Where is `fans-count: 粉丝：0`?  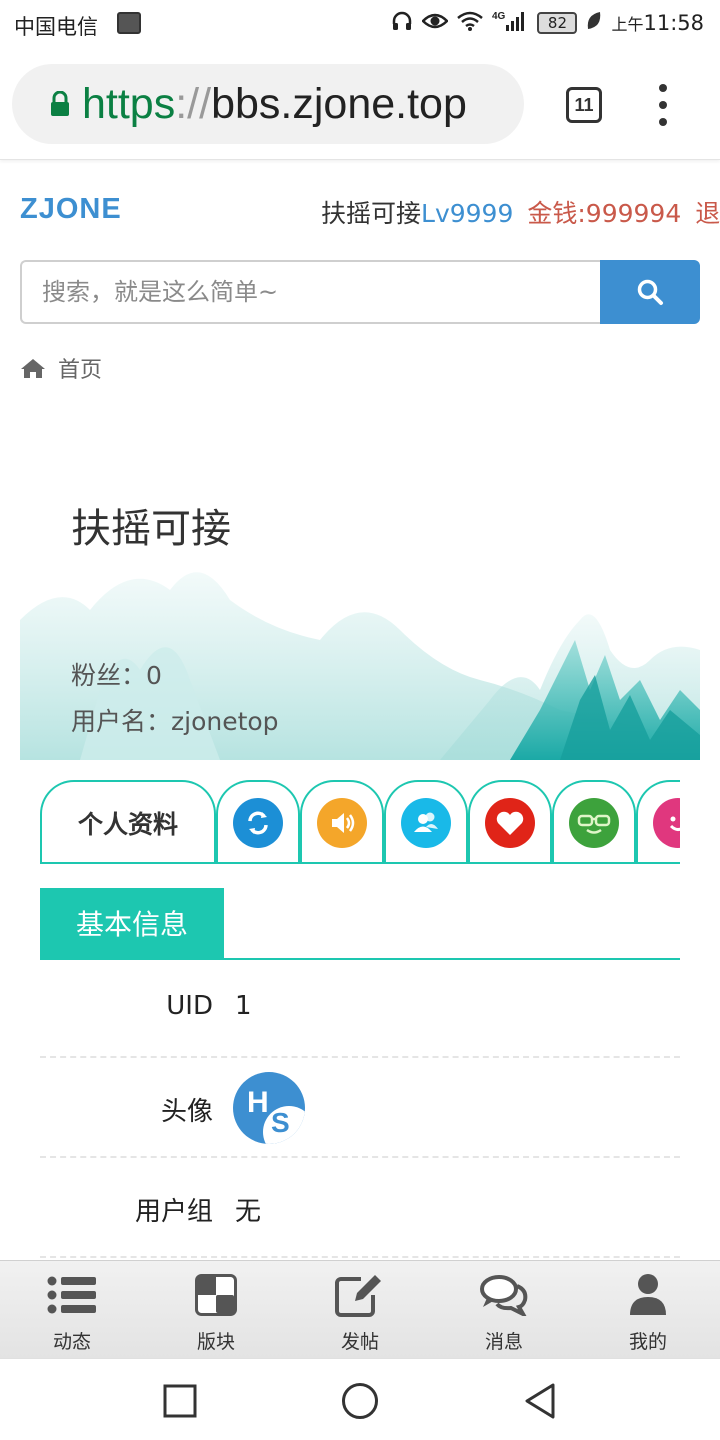
fans-count: 粉丝：0 is located at coordinates (116, 675).